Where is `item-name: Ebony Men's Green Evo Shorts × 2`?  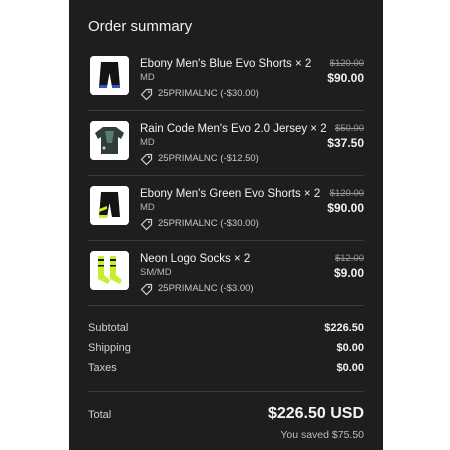
item-name: Ebony Men's Green Evo Shorts × 2 is located at coordinates (230, 194).